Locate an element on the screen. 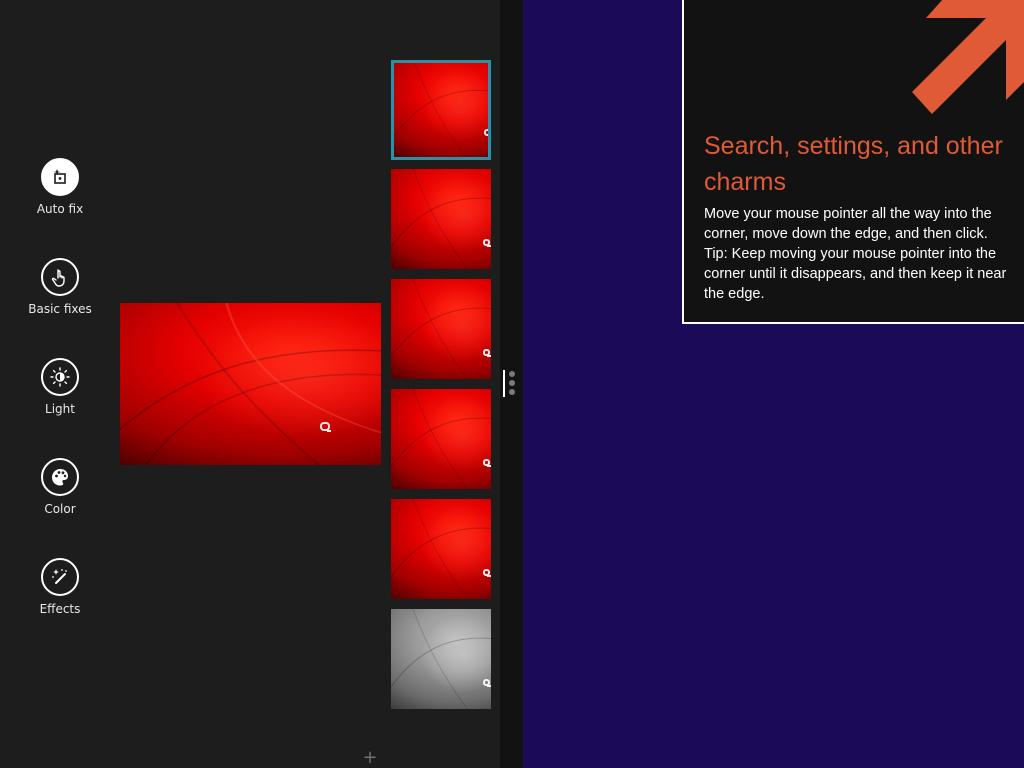  effects-button: Effects is located at coordinates (60, 587).